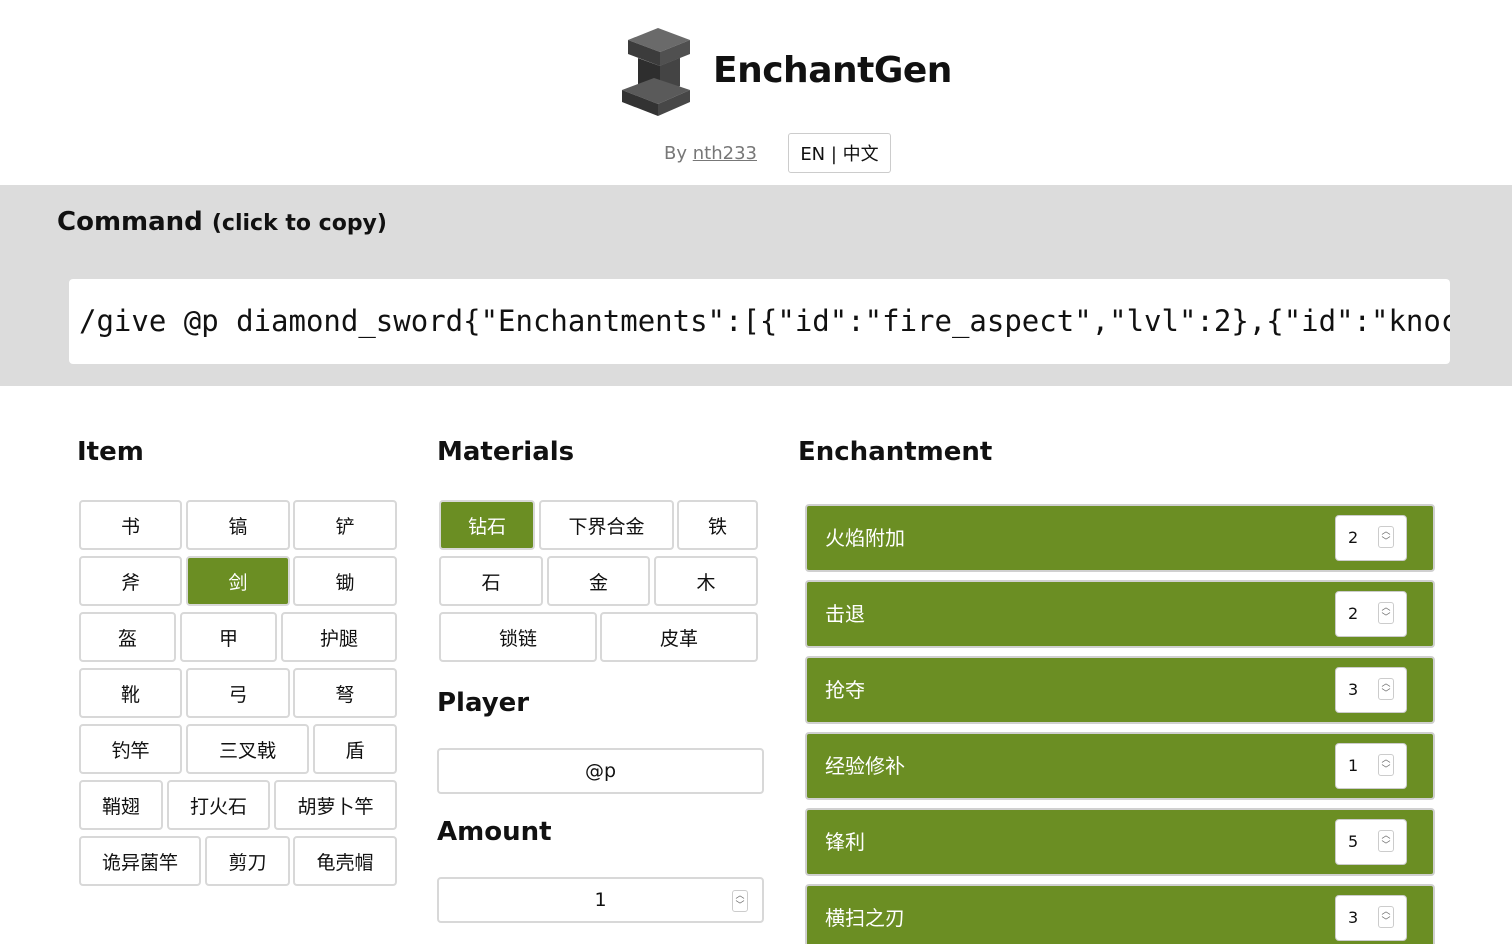 Image resolution: width=1512 pixels, height=944 pixels. What do you see at coordinates (606, 525) in the screenshot?
I see `material-option-netherite: 下界合金` at bounding box center [606, 525].